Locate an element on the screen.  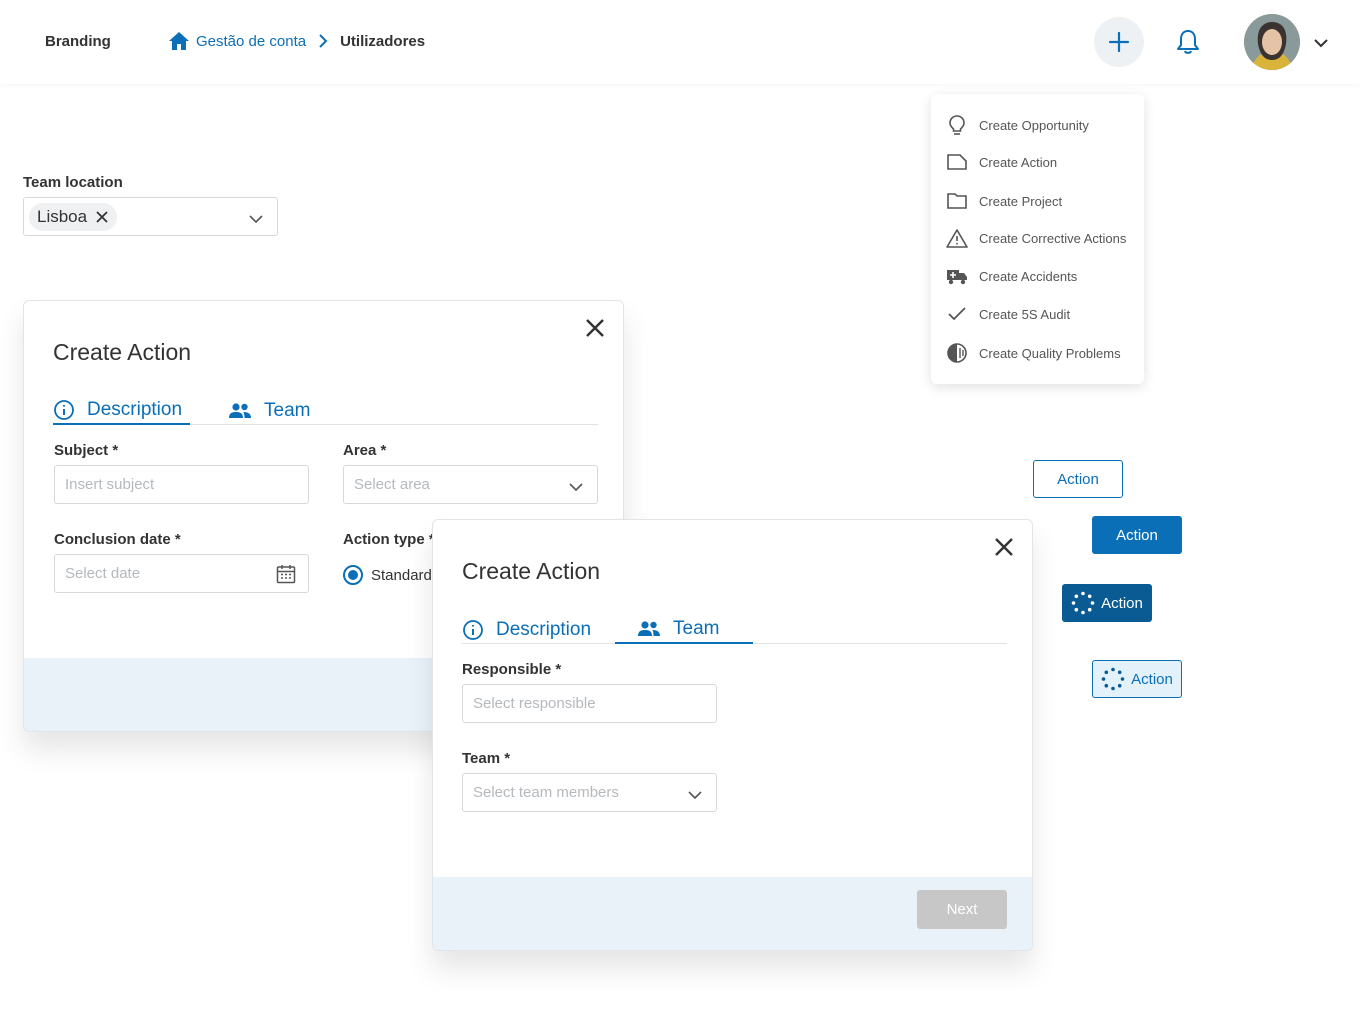
menu-item-label: Create 5S Audit is located at coordinates (1025, 314).